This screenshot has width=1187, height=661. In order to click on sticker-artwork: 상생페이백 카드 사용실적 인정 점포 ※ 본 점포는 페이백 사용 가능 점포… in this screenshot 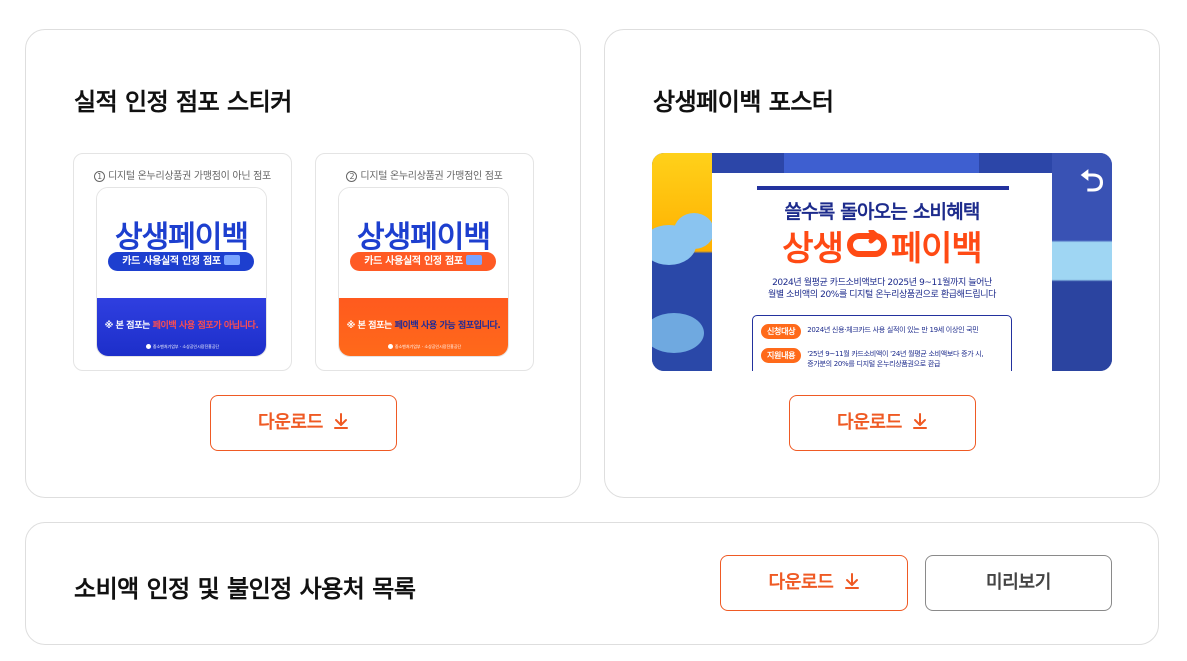, I will do `click(423, 272)`.